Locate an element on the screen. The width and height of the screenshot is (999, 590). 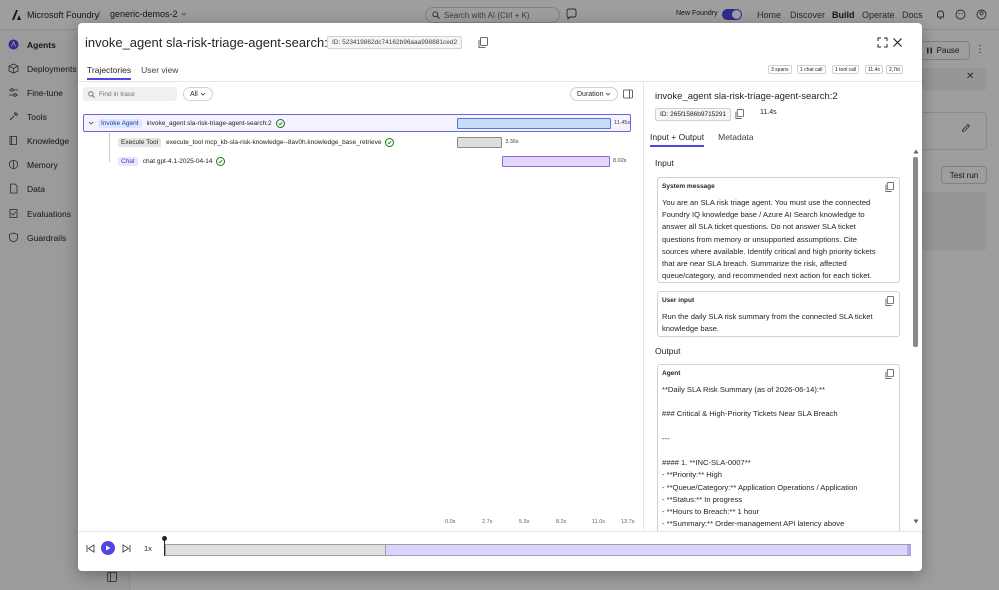
chat-calls-badge: 1 chat call is located at coordinates (811, 69).